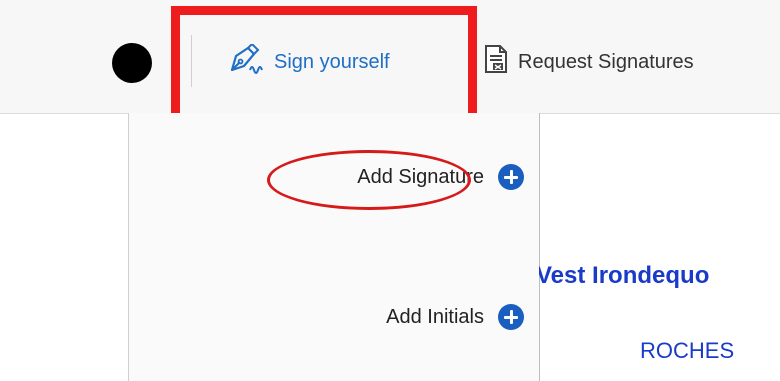  What do you see at coordinates (132, 63) in the screenshot?
I see `color-swatch-button` at bounding box center [132, 63].